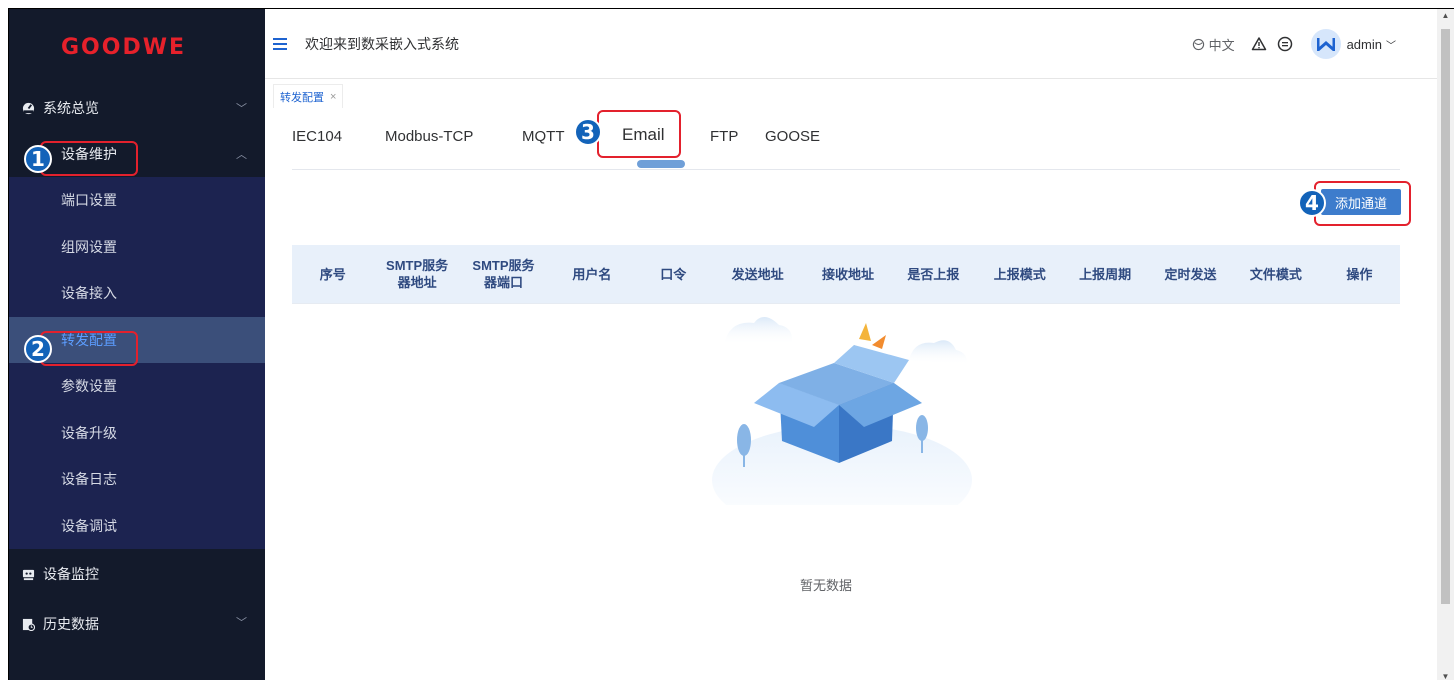  What do you see at coordinates (1359, 274) in the screenshot?
I see `col-actions: 操作` at bounding box center [1359, 274].